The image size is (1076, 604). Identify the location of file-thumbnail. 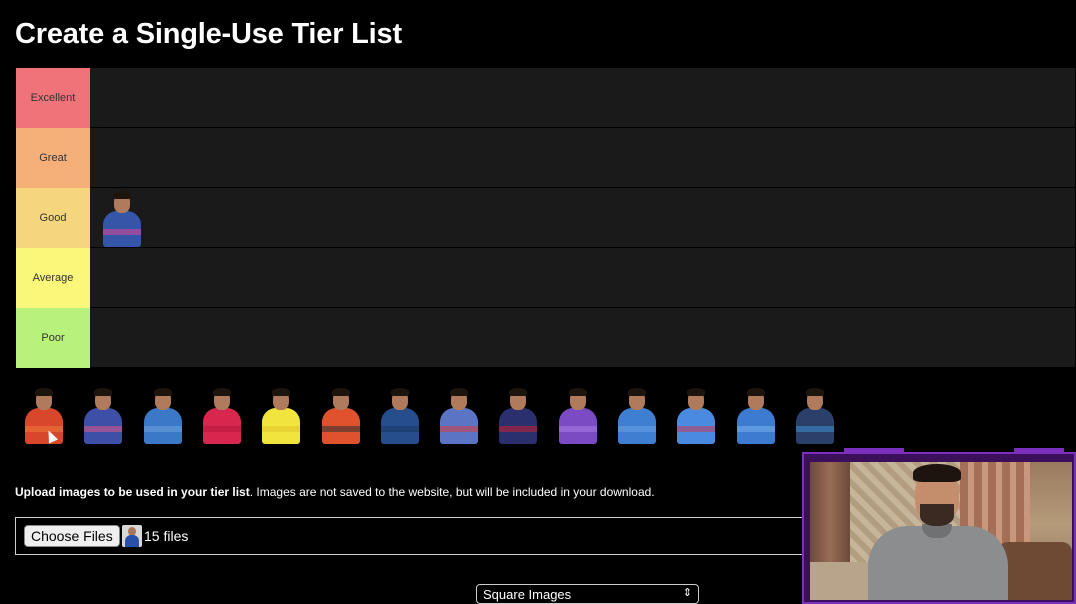
(132, 536).